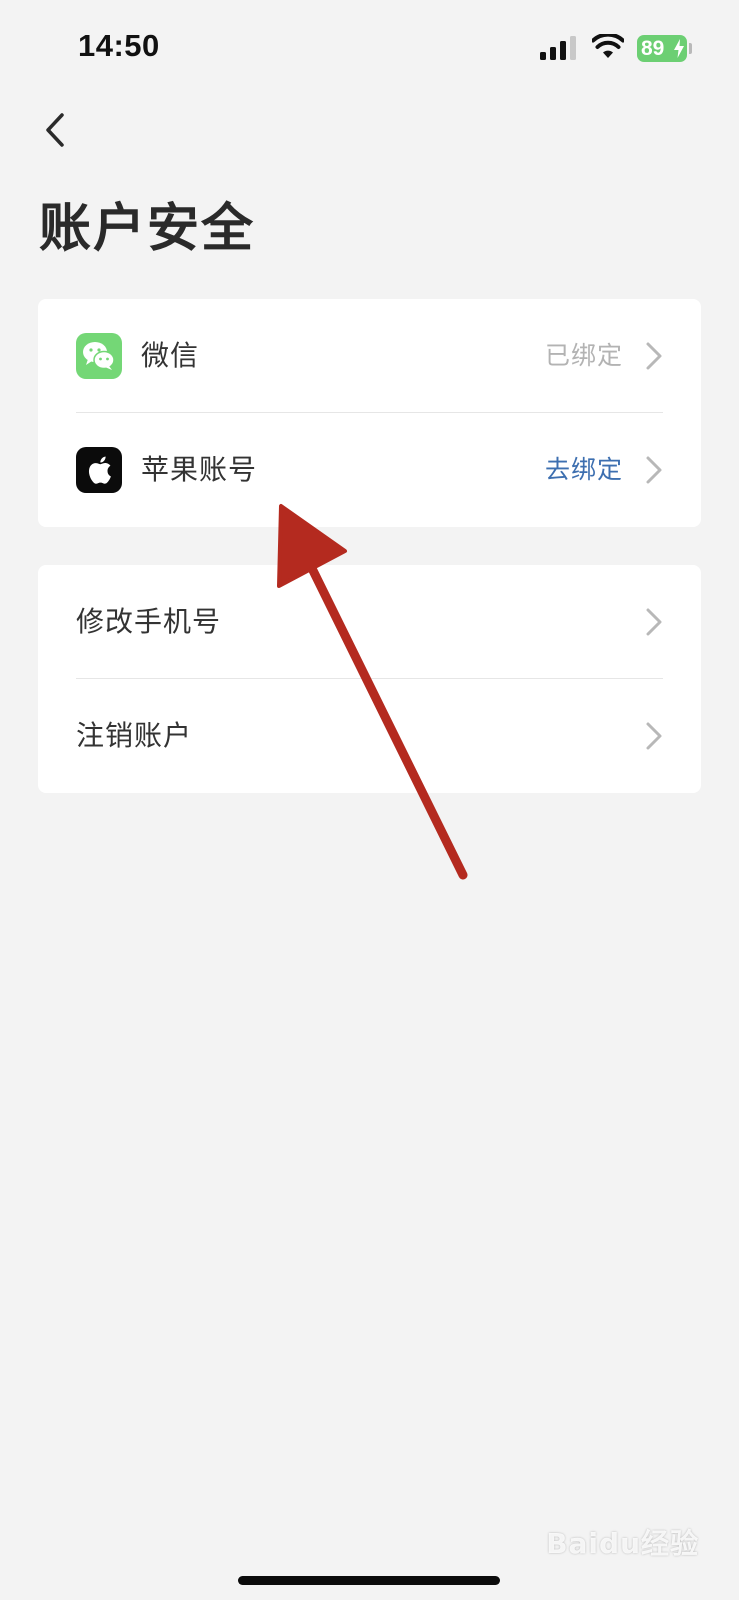 Image resolution: width=739 pixels, height=1600 pixels. I want to click on battery-icon: 89, so click(662, 48).